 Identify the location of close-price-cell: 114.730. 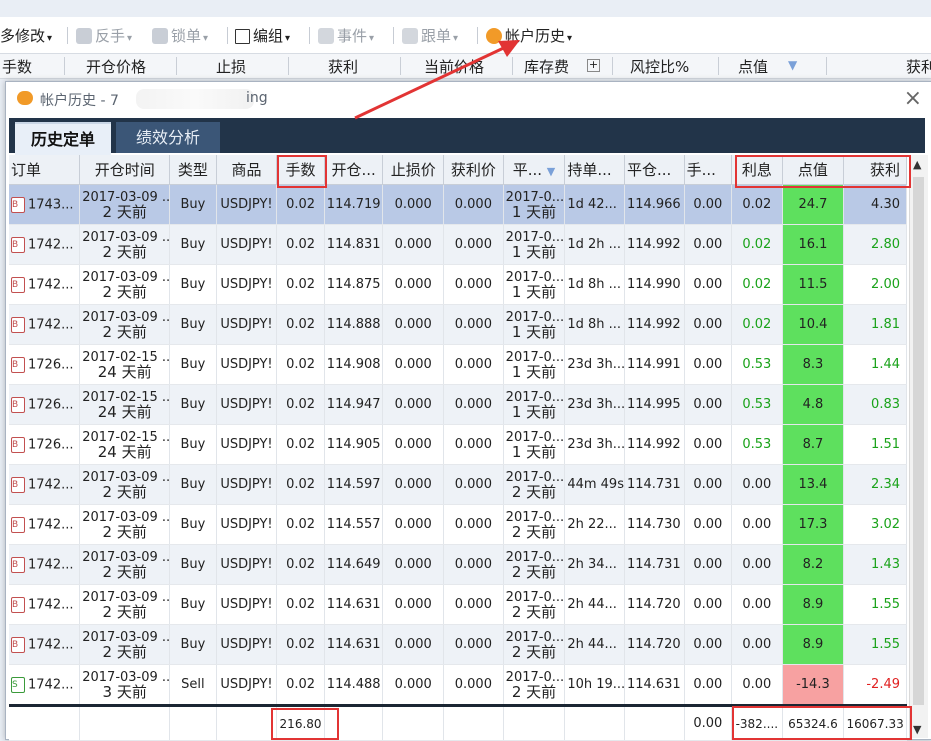
(654, 524).